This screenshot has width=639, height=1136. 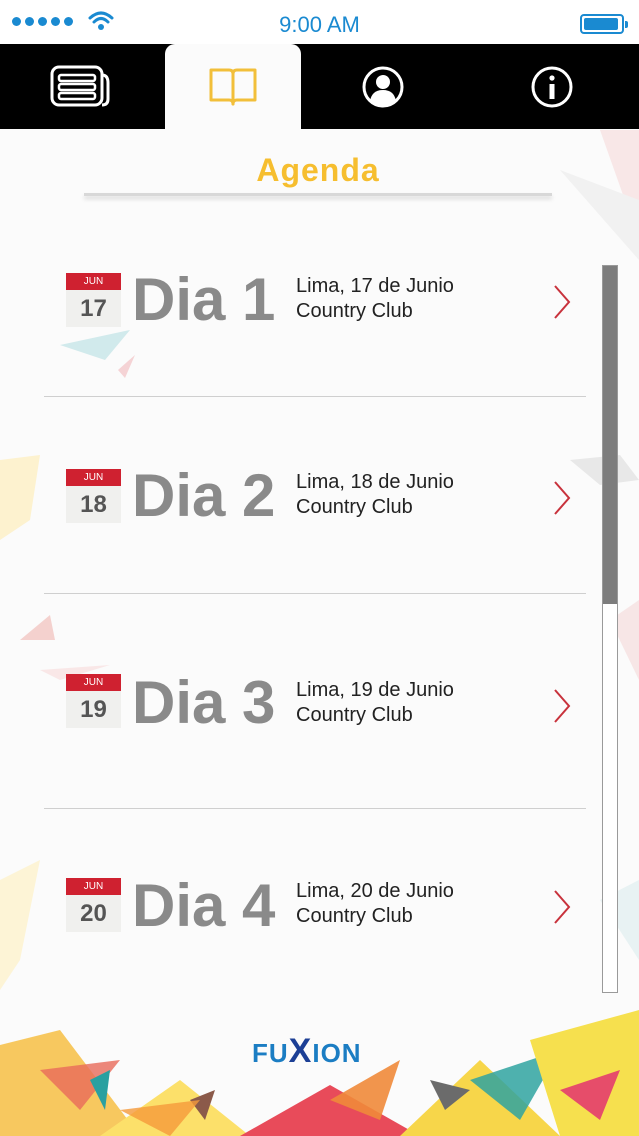 What do you see at coordinates (93, 504) in the screenshot?
I see `calendar-date: 18` at bounding box center [93, 504].